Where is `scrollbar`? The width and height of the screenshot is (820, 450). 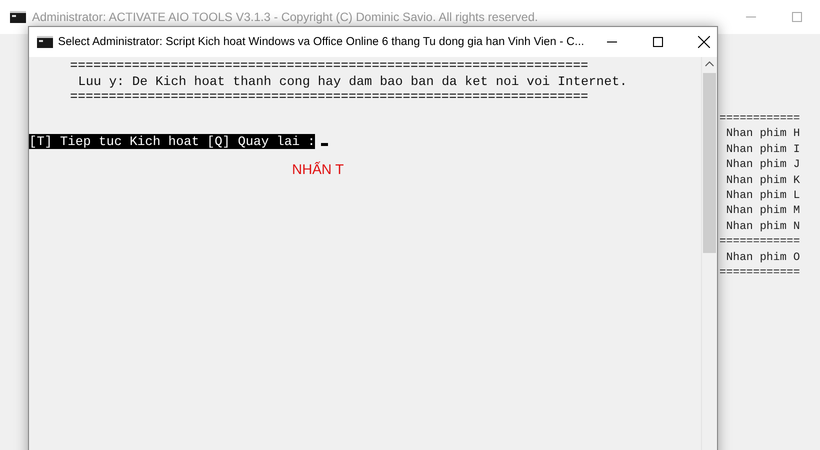
scrollbar is located at coordinates (709, 253).